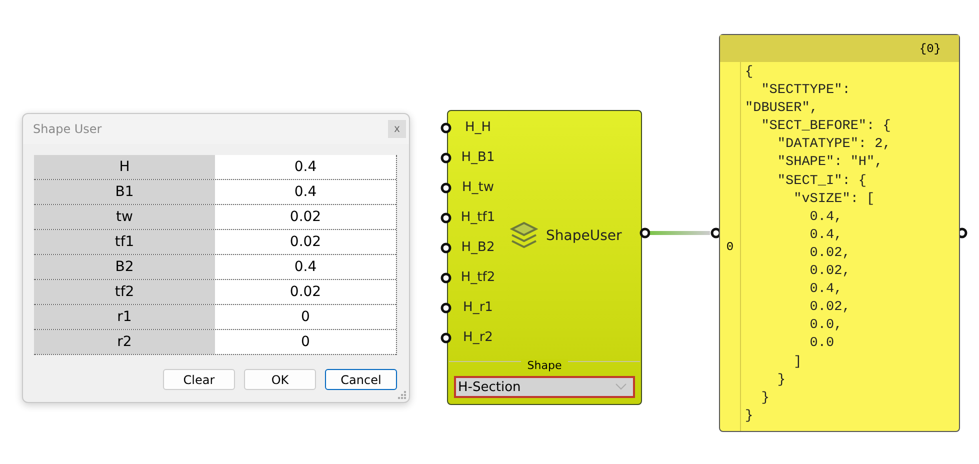  Describe the element at coordinates (199, 379) in the screenshot. I see `dialog-button: Clear` at that location.